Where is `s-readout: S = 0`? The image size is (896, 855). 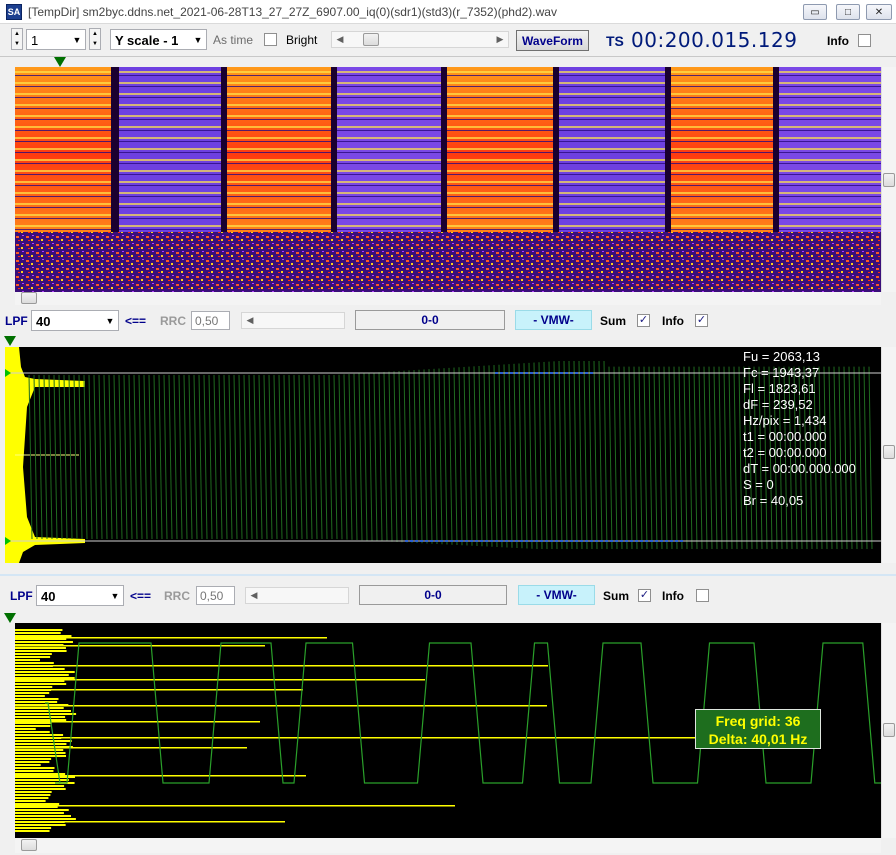 s-readout: S = 0 is located at coordinates (758, 484).